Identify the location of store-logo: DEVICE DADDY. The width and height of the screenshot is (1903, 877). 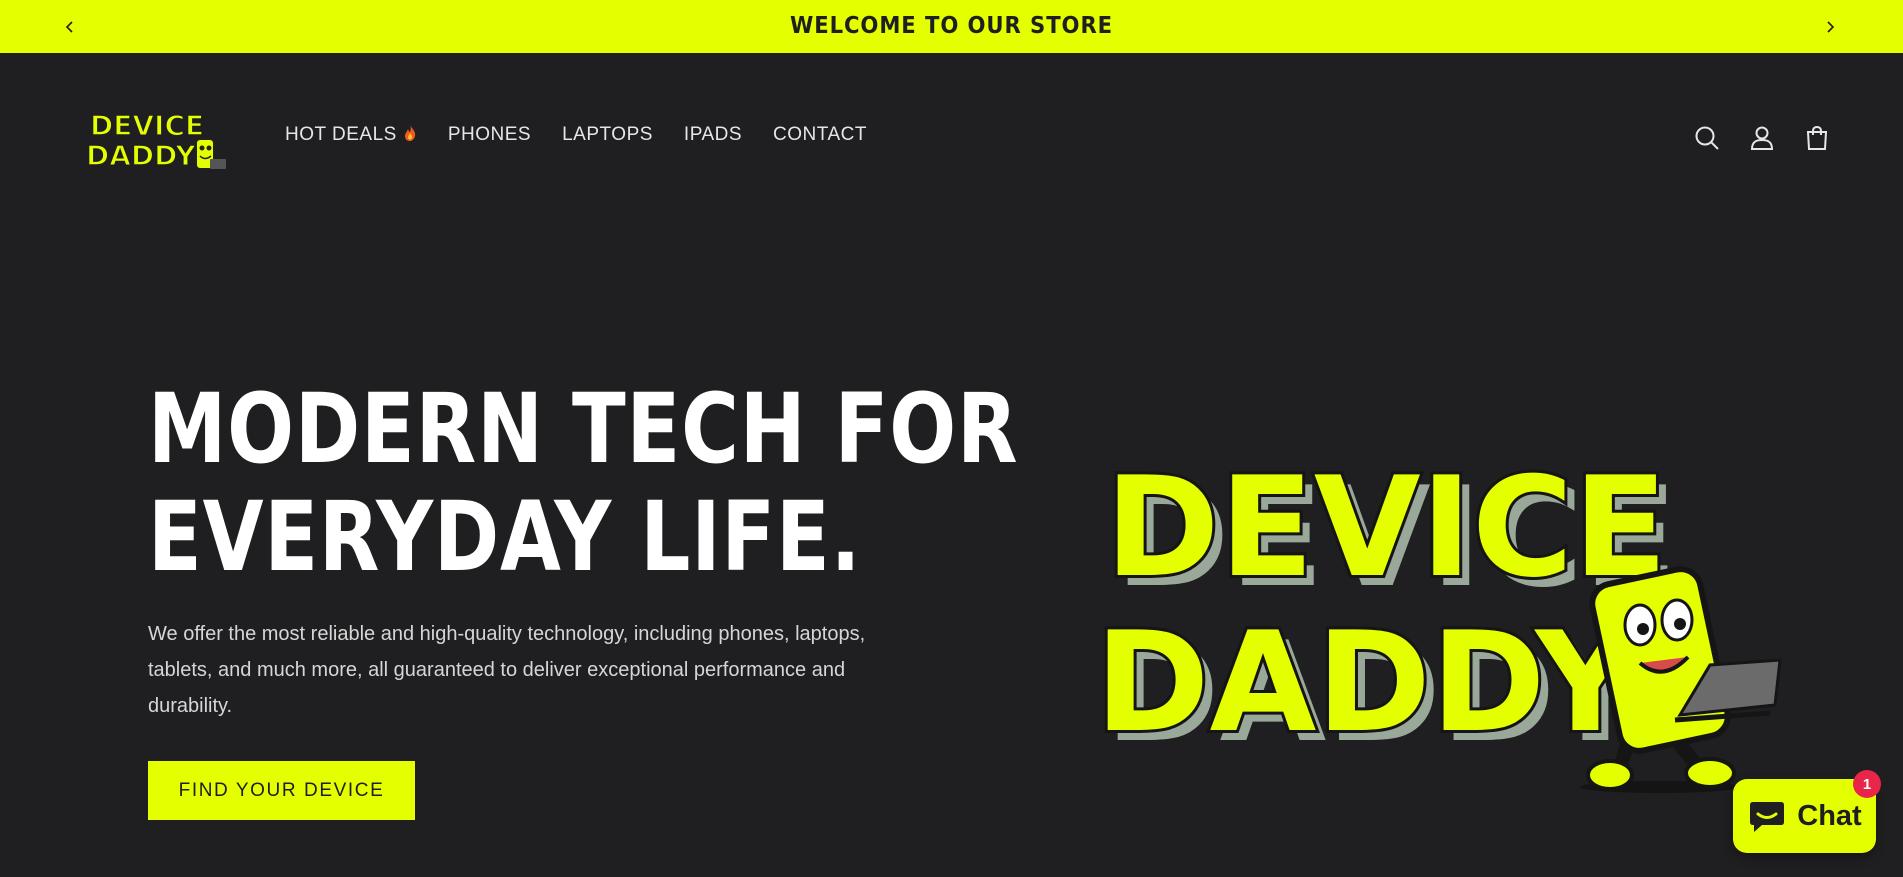
(156, 142).